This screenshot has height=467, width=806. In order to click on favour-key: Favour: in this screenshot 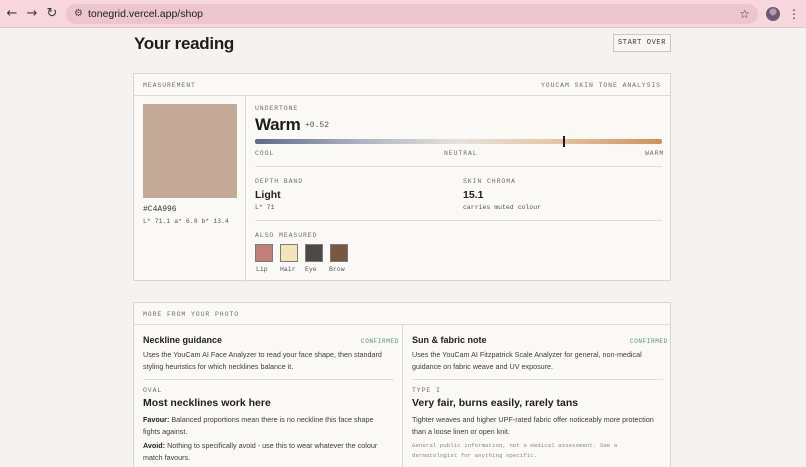, I will do `click(156, 419)`.